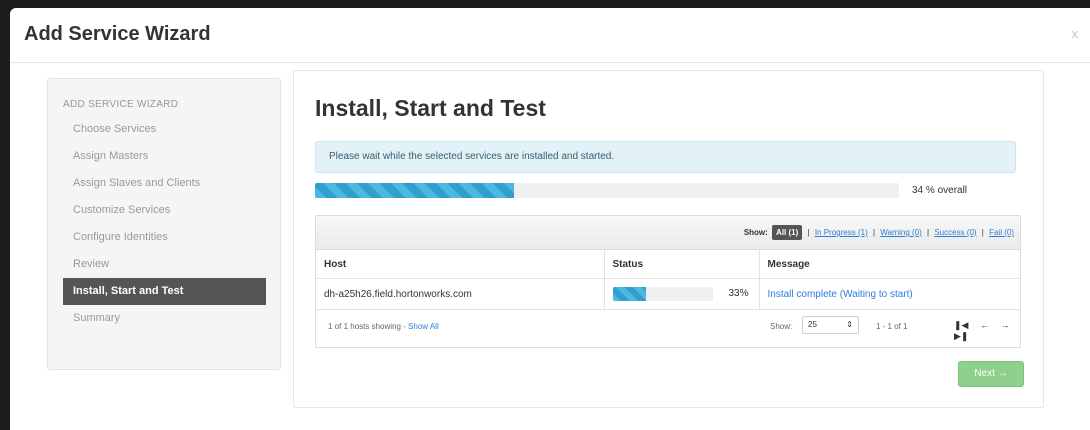 The height and width of the screenshot is (430, 1090). I want to click on column-header-status: Status, so click(682, 264).